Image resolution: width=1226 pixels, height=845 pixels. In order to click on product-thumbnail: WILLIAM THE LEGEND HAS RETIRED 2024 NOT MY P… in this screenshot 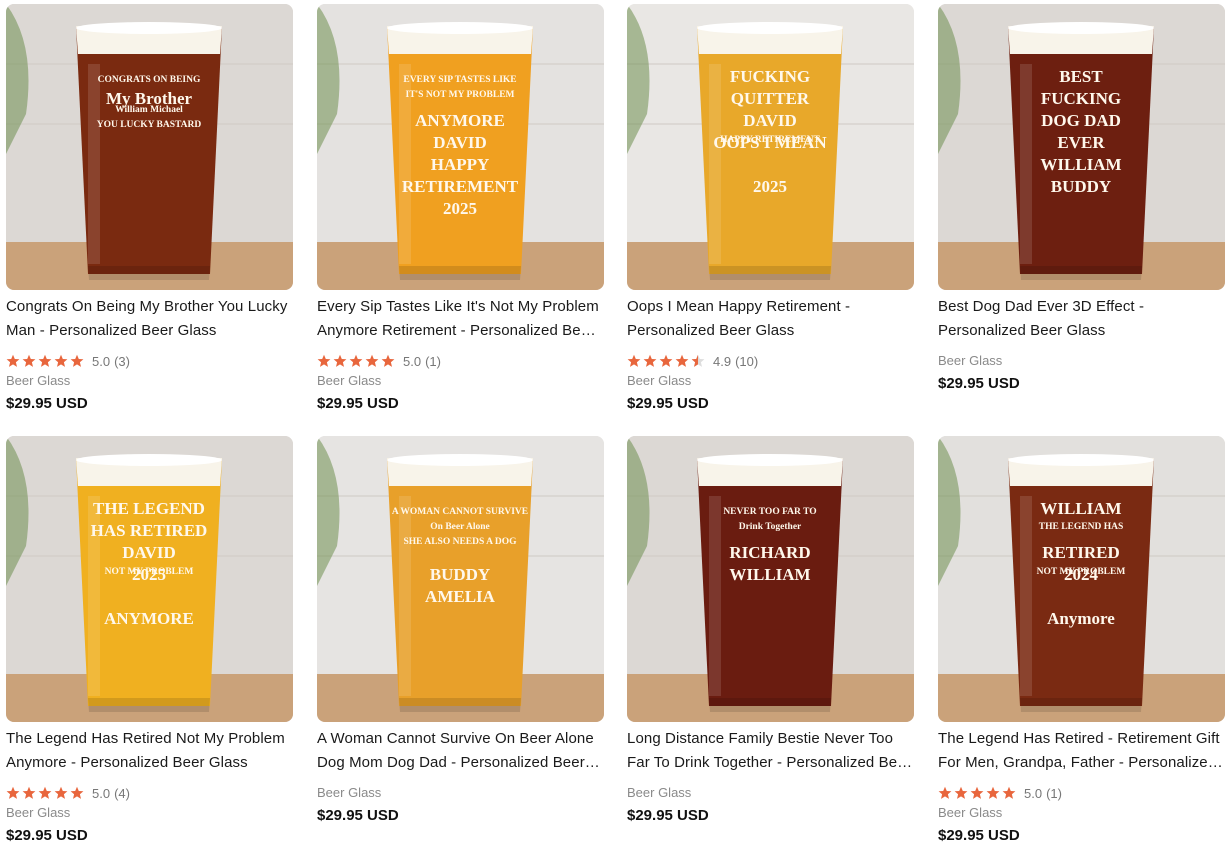, I will do `click(1081, 579)`.